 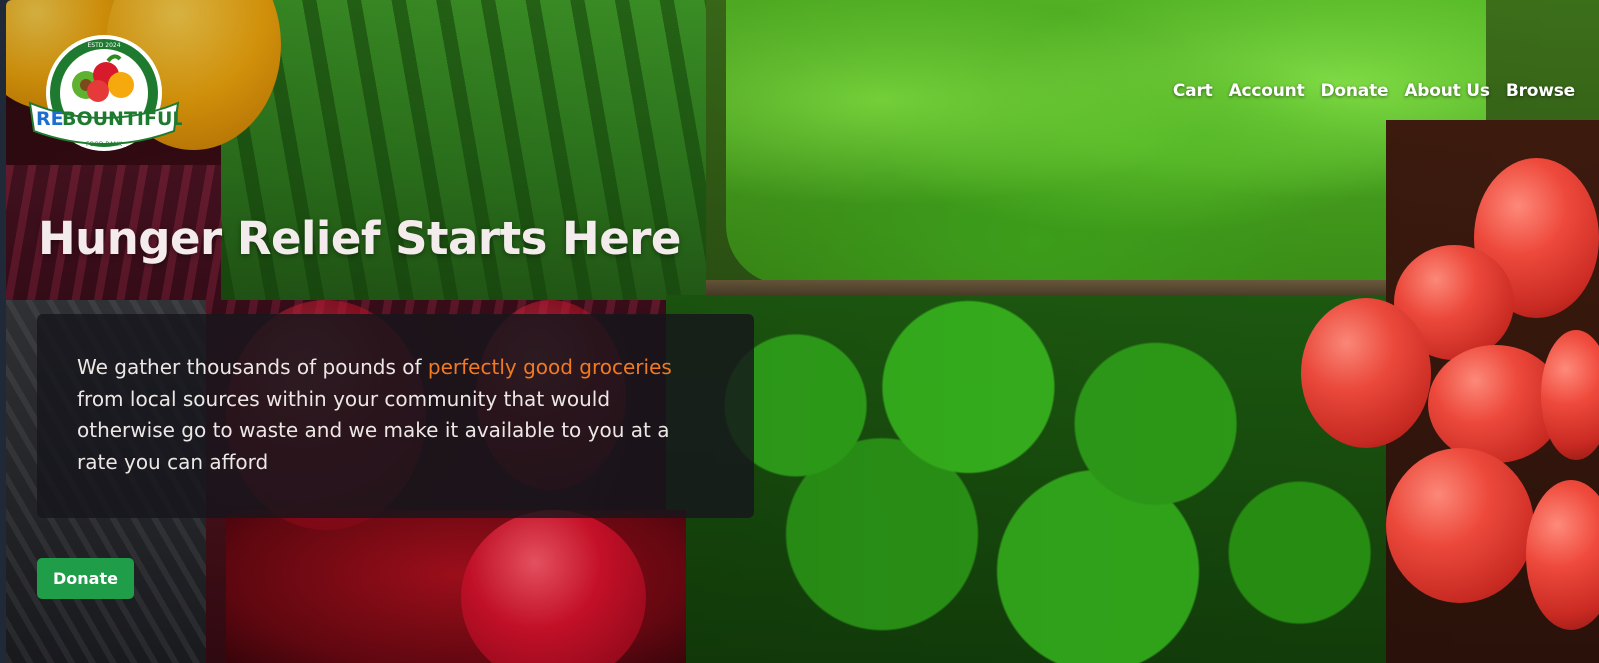 What do you see at coordinates (1447, 91) in the screenshot?
I see `nav-about-us-link: About Us` at bounding box center [1447, 91].